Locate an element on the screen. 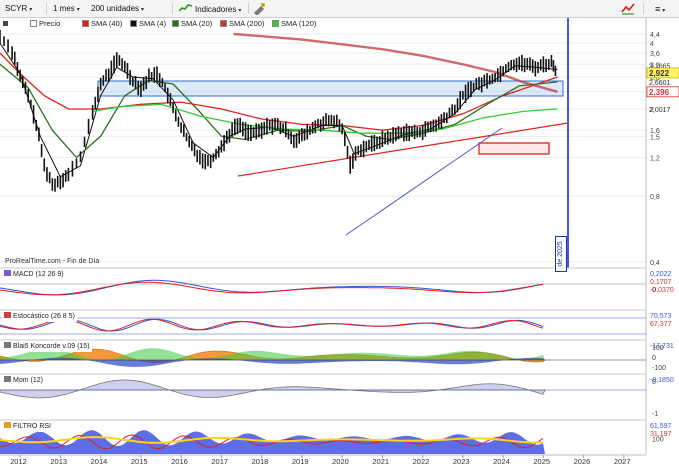 Image resolution: width=679 pixels, height=466 pixels. stochastic-icon is located at coordinates (7, 315).